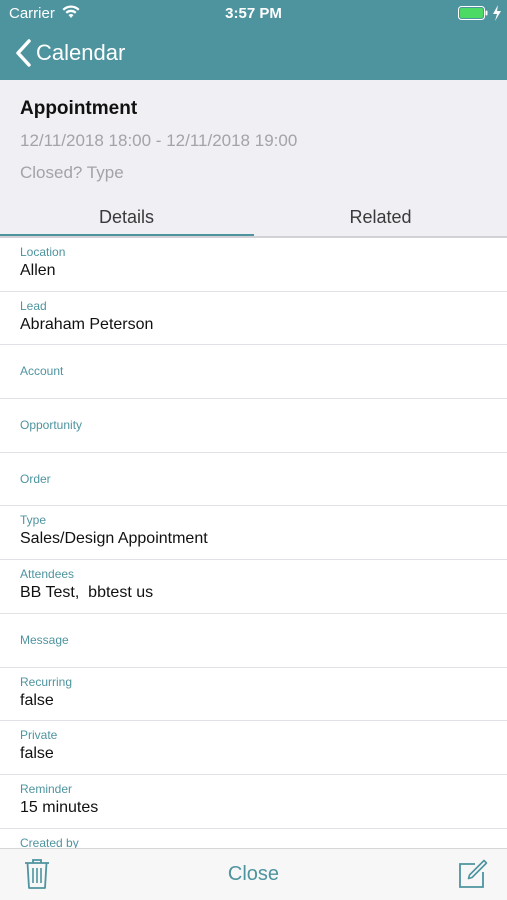 This screenshot has width=507, height=900. What do you see at coordinates (253, 533) in the screenshot?
I see `field-type: Type Sales/Design Appointment` at bounding box center [253, 533].